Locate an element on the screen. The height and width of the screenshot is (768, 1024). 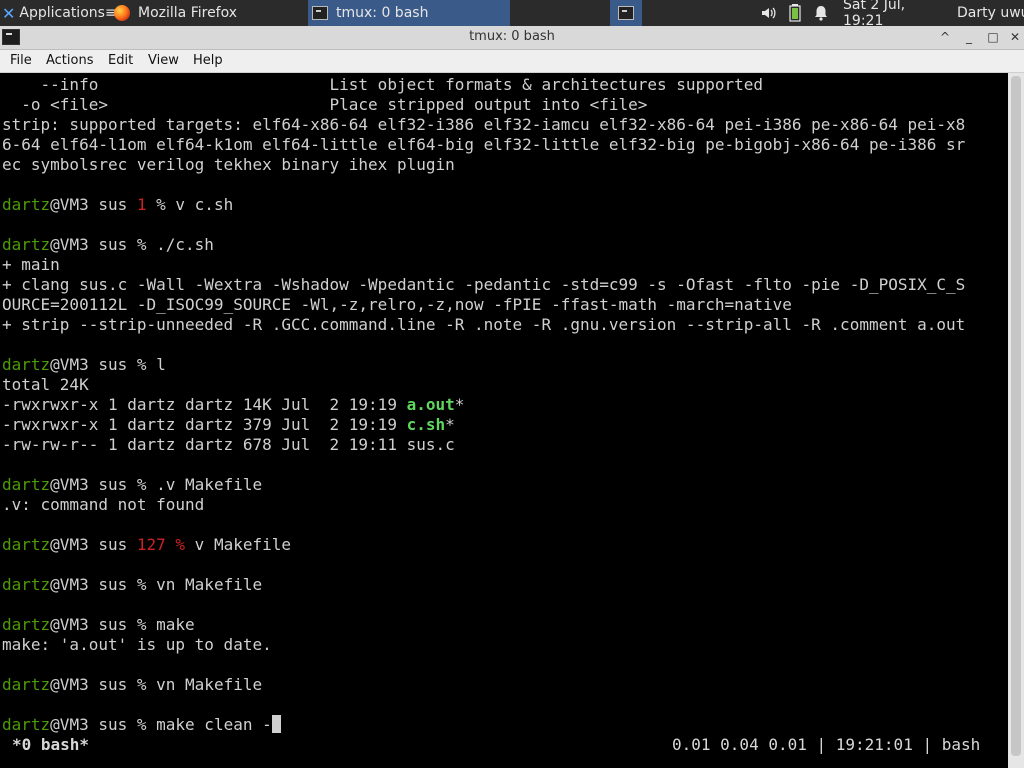
window-title: tmux: 0 bash is located at coordinates (512, 36).